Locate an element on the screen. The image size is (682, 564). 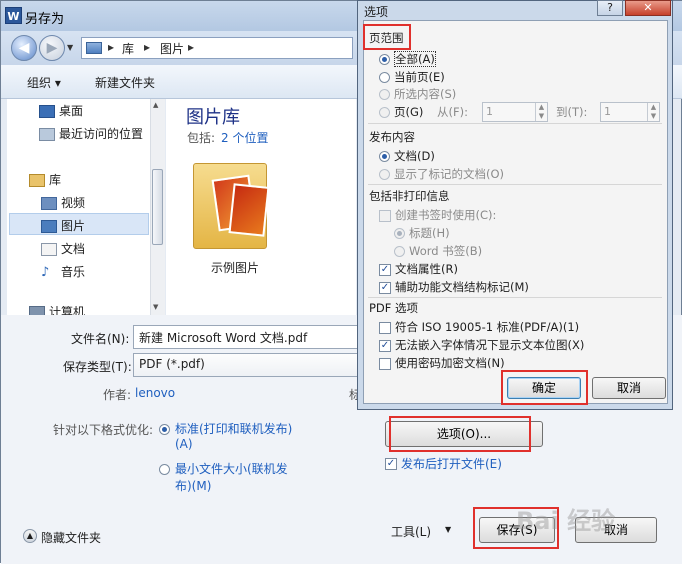
documents-icon is located at coordinates (49, 249).